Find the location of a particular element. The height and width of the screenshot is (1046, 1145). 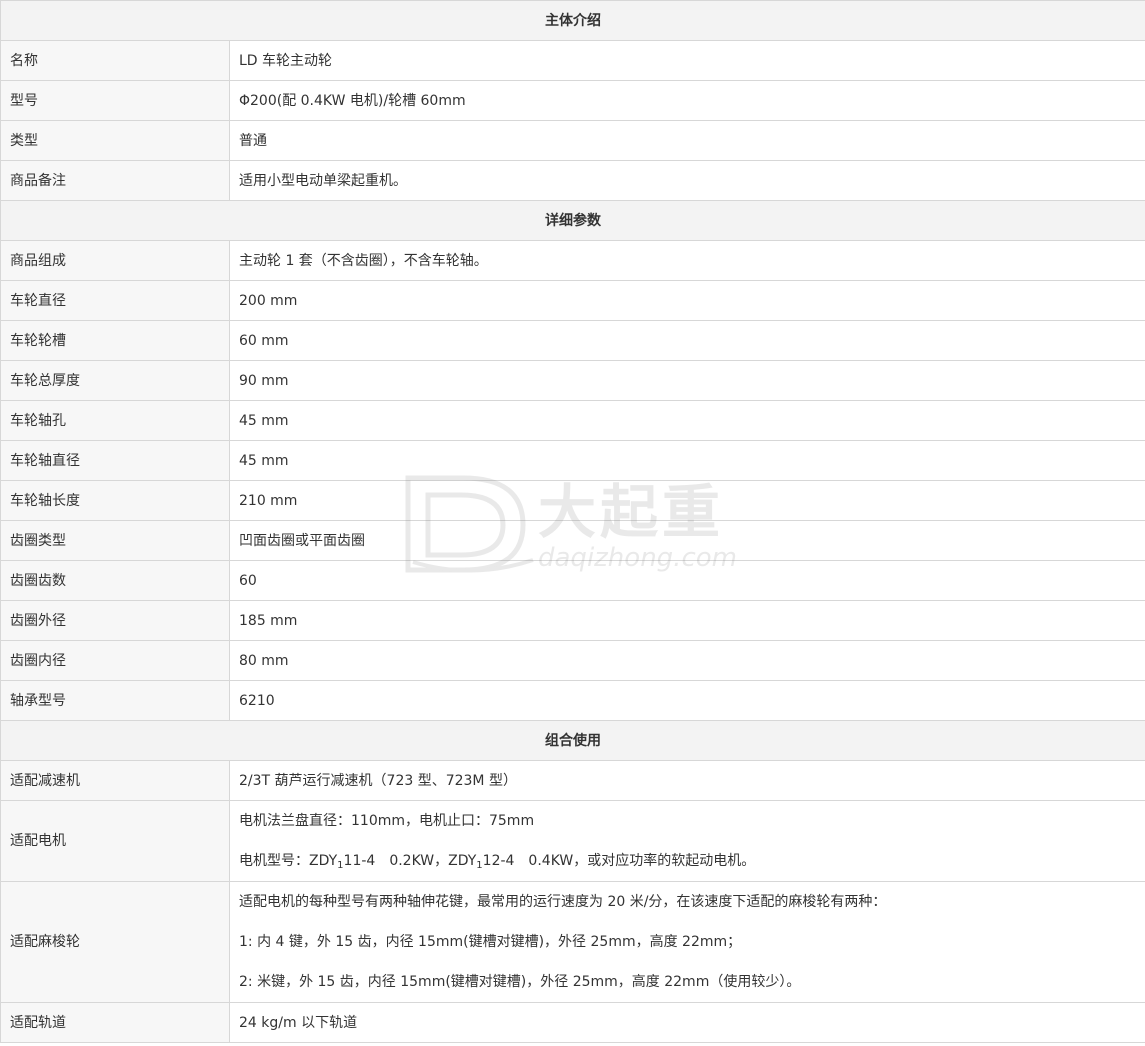

table-row: 车轮轴孔 45 mm is located at coordinates (572, 420).